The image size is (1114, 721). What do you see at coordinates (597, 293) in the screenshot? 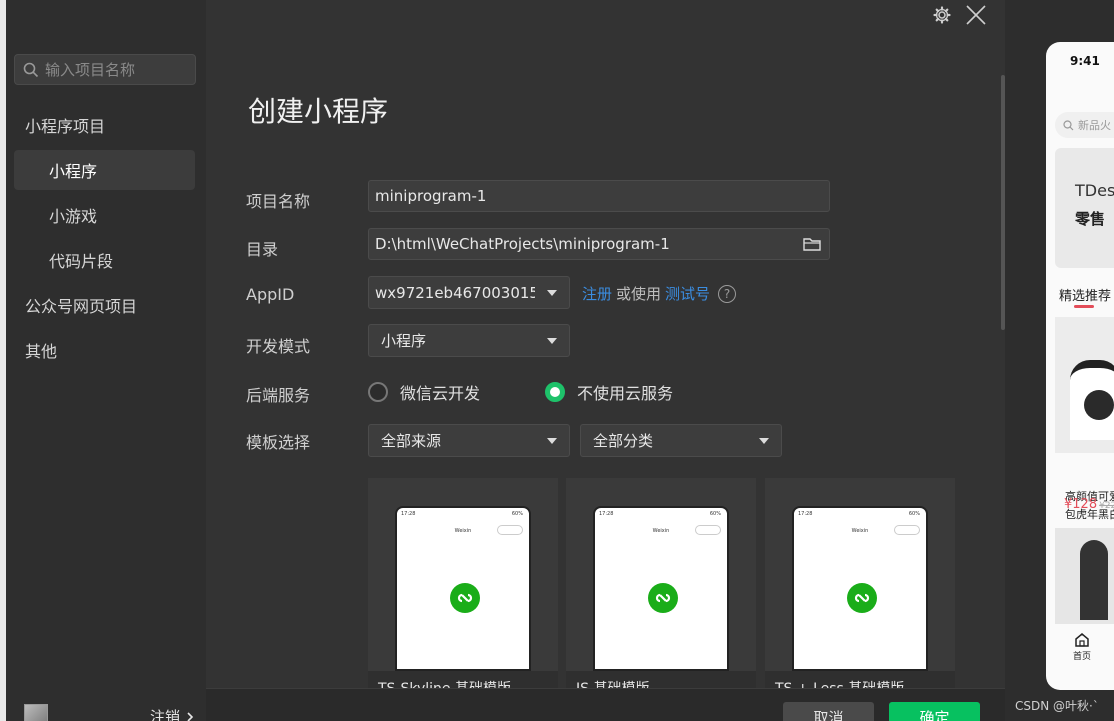
I see `register-link: 注册` at bounding box center [597, 293].